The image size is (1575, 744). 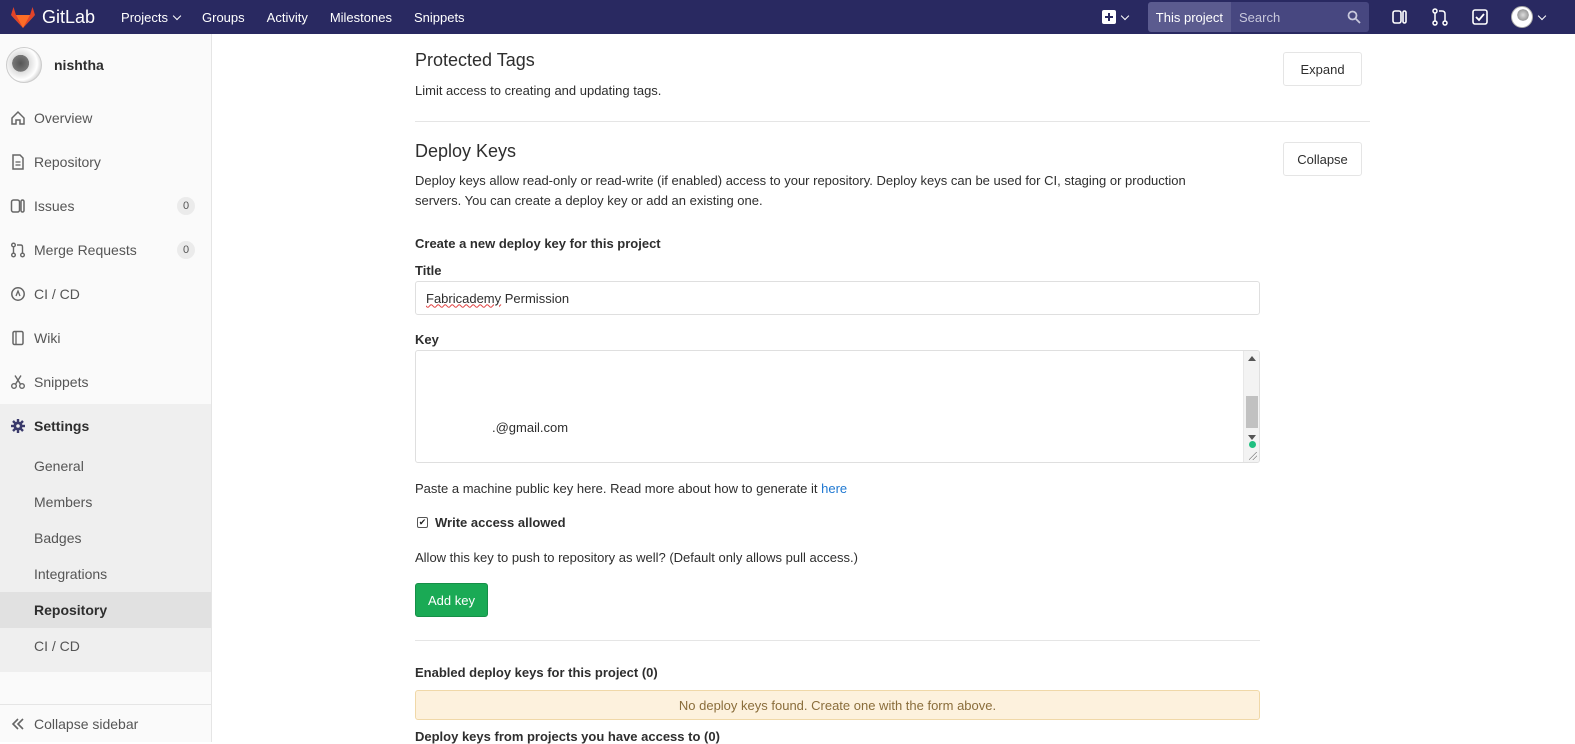 What do you see at coordinates (892, 121) in the screenshot?
I see `section-divider` at bounding box center [892, 121].